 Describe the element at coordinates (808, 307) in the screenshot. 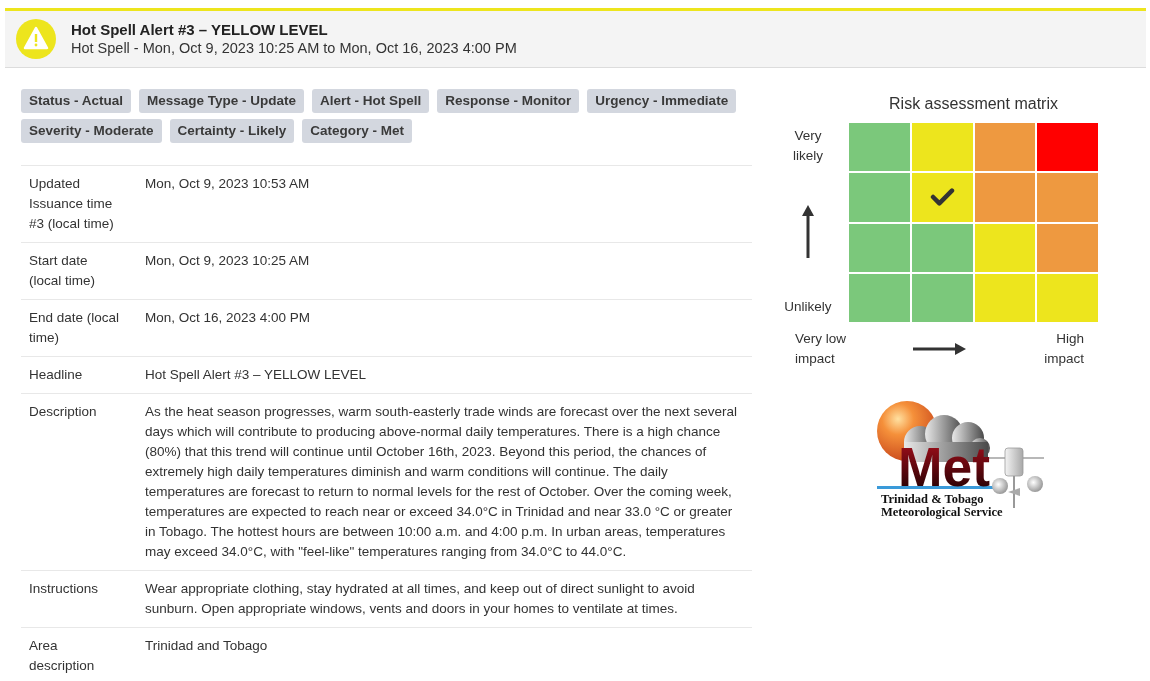

I see `likelihood-label: Unlikely` at that location.